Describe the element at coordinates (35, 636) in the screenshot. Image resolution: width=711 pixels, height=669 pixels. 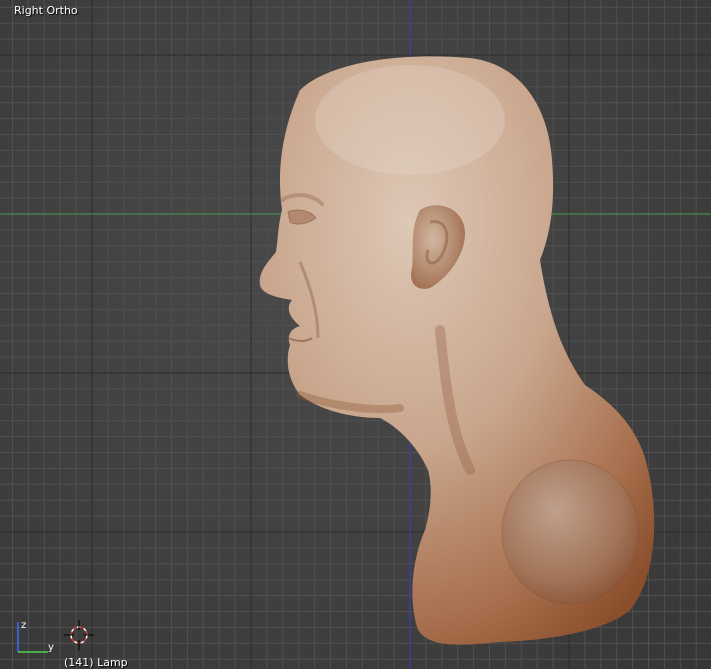
I see `axis-gizmo: z y` at that location.